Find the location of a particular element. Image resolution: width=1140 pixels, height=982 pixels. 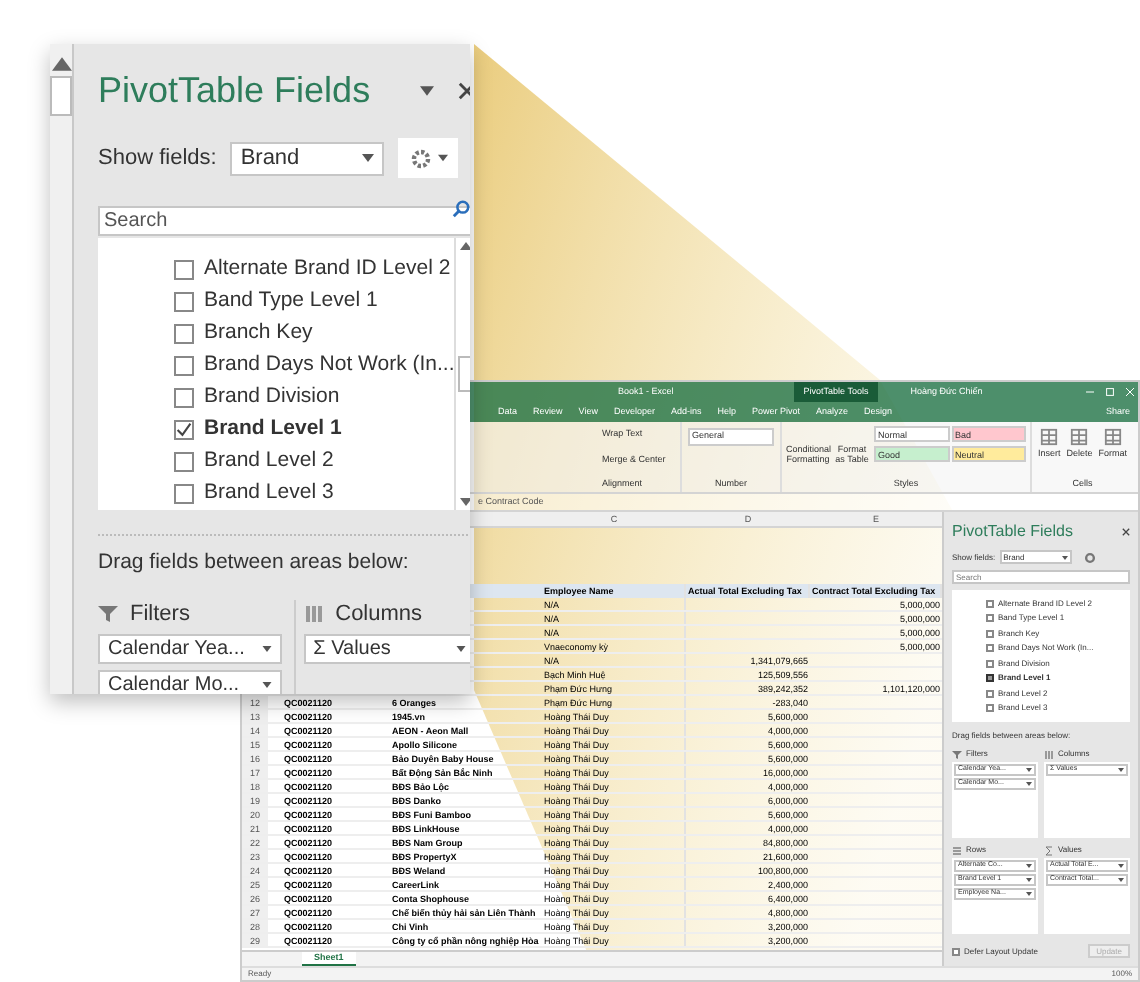

settings-button is located at coordinates (428, 158).